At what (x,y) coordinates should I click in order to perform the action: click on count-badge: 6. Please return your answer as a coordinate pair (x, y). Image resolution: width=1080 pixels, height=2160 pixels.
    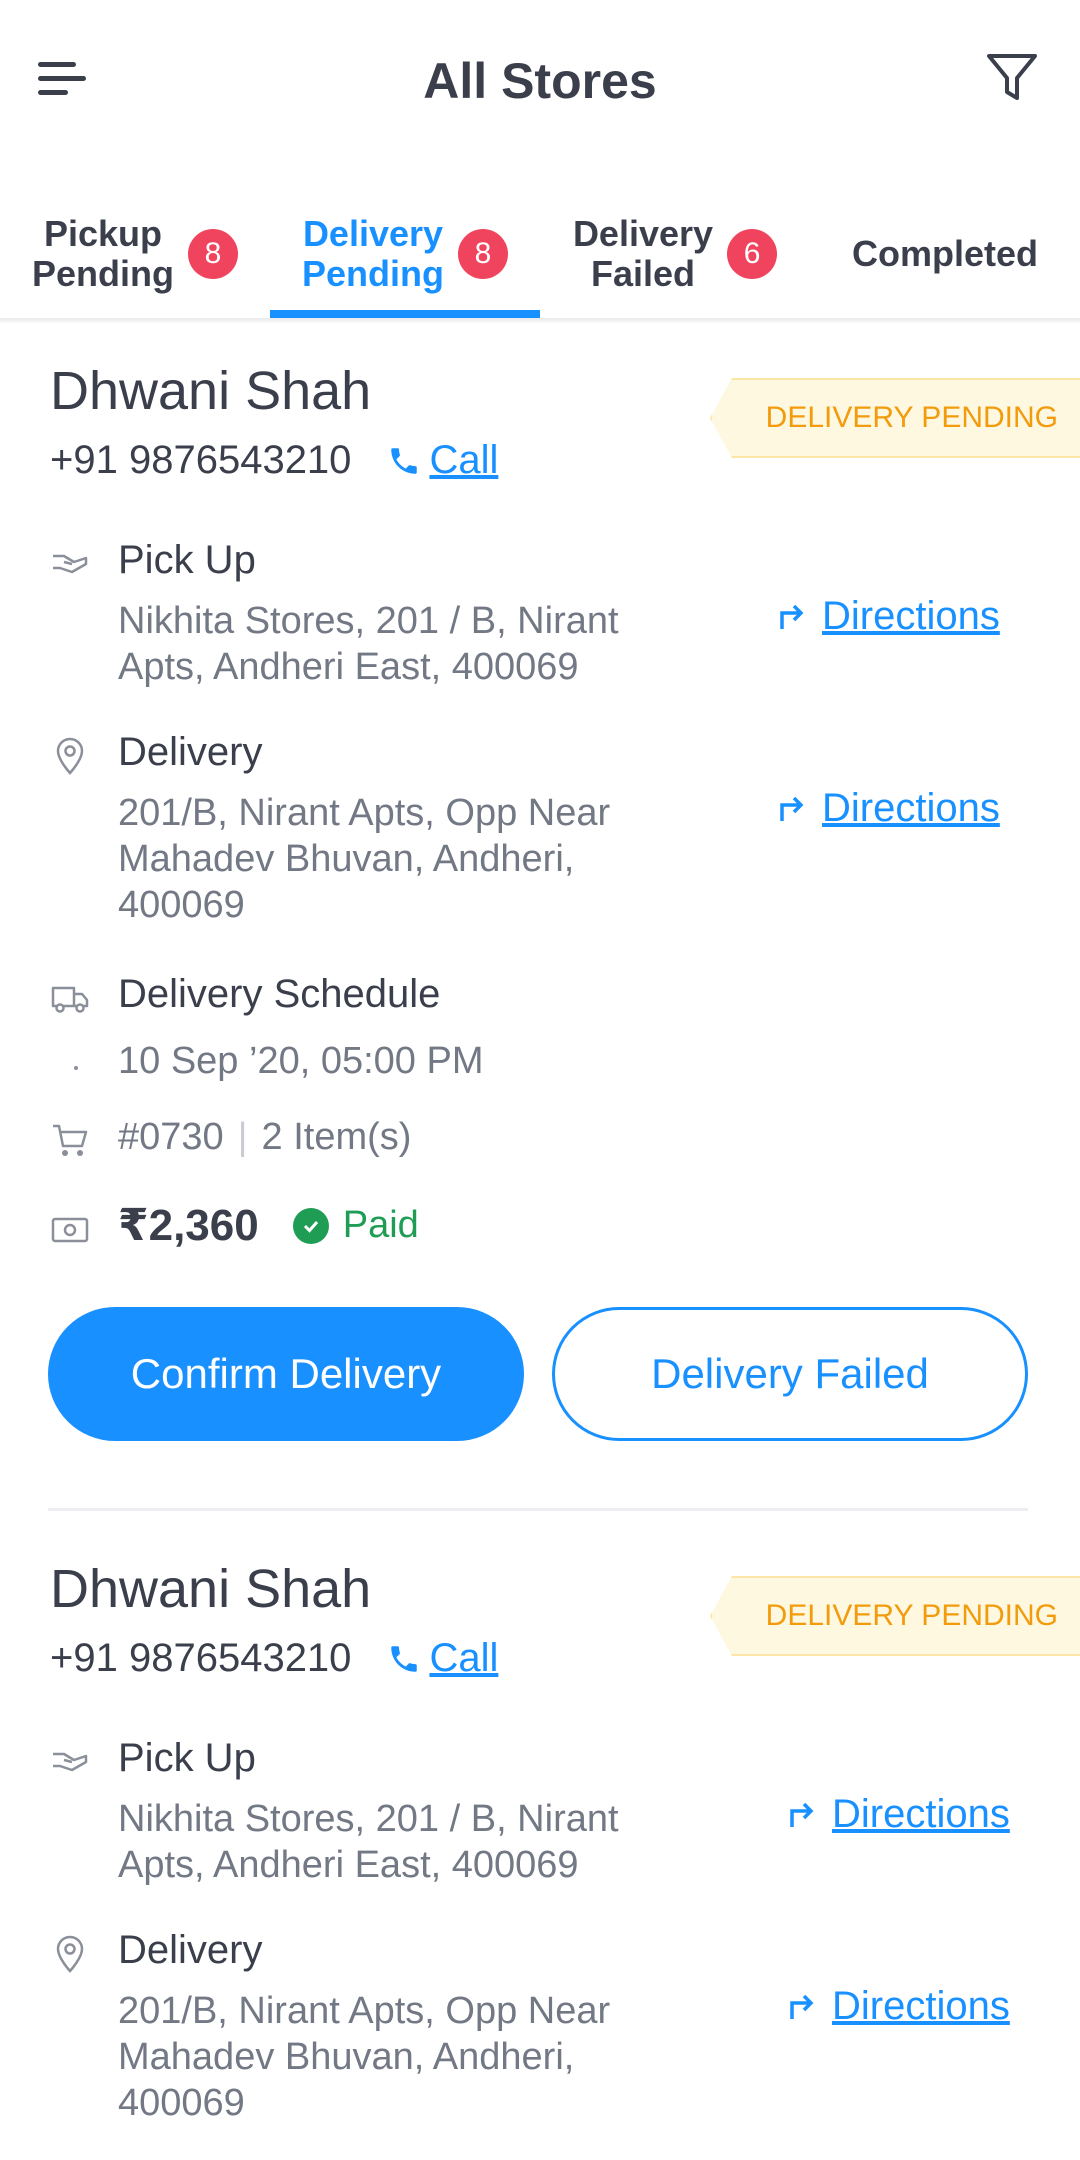
    Looking at the image, I should click on (752, 254).